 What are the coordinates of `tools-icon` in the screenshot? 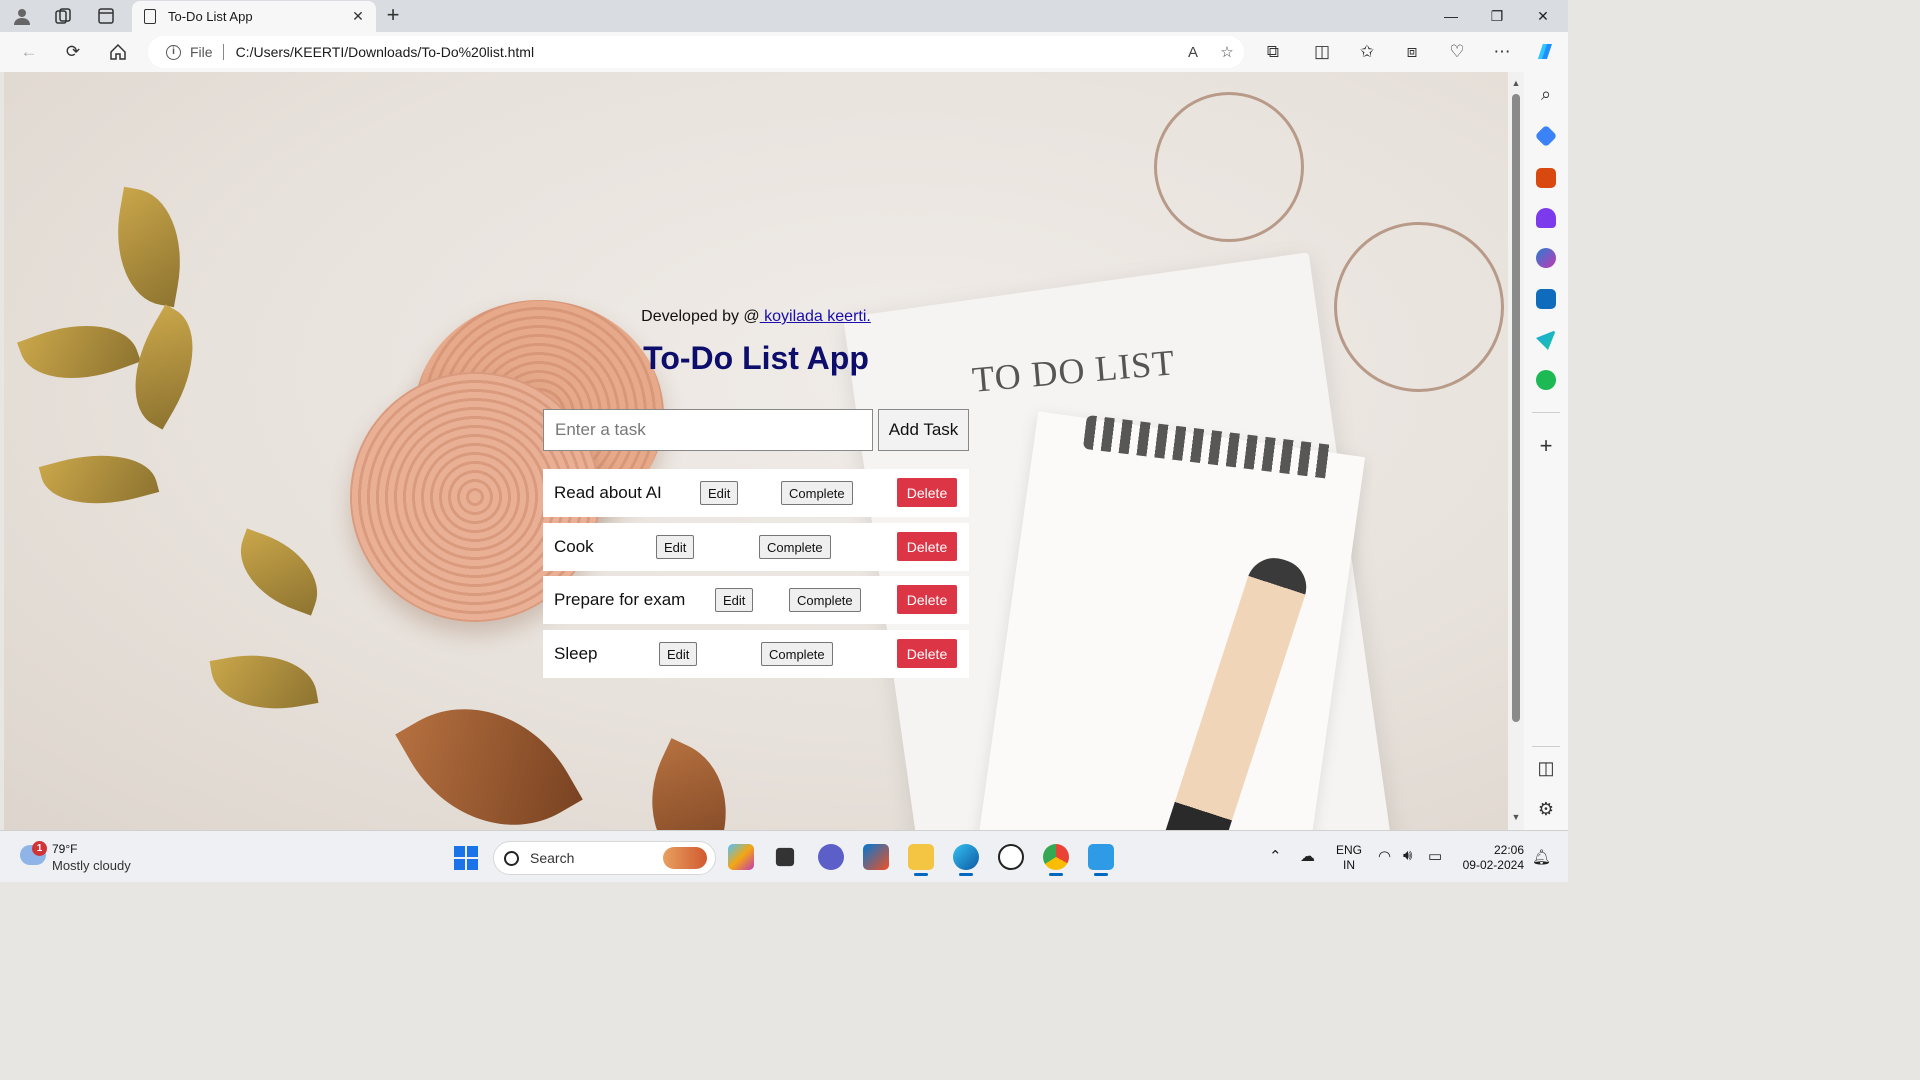 It's located at (1546, 178).